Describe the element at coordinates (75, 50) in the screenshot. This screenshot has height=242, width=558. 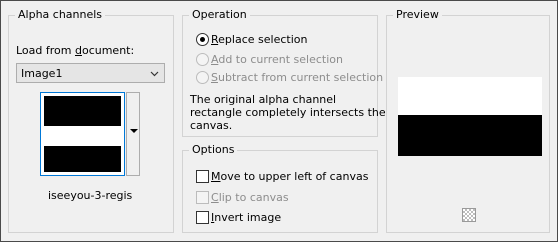
I see `load-from-document-label: Load from document:` at that location.